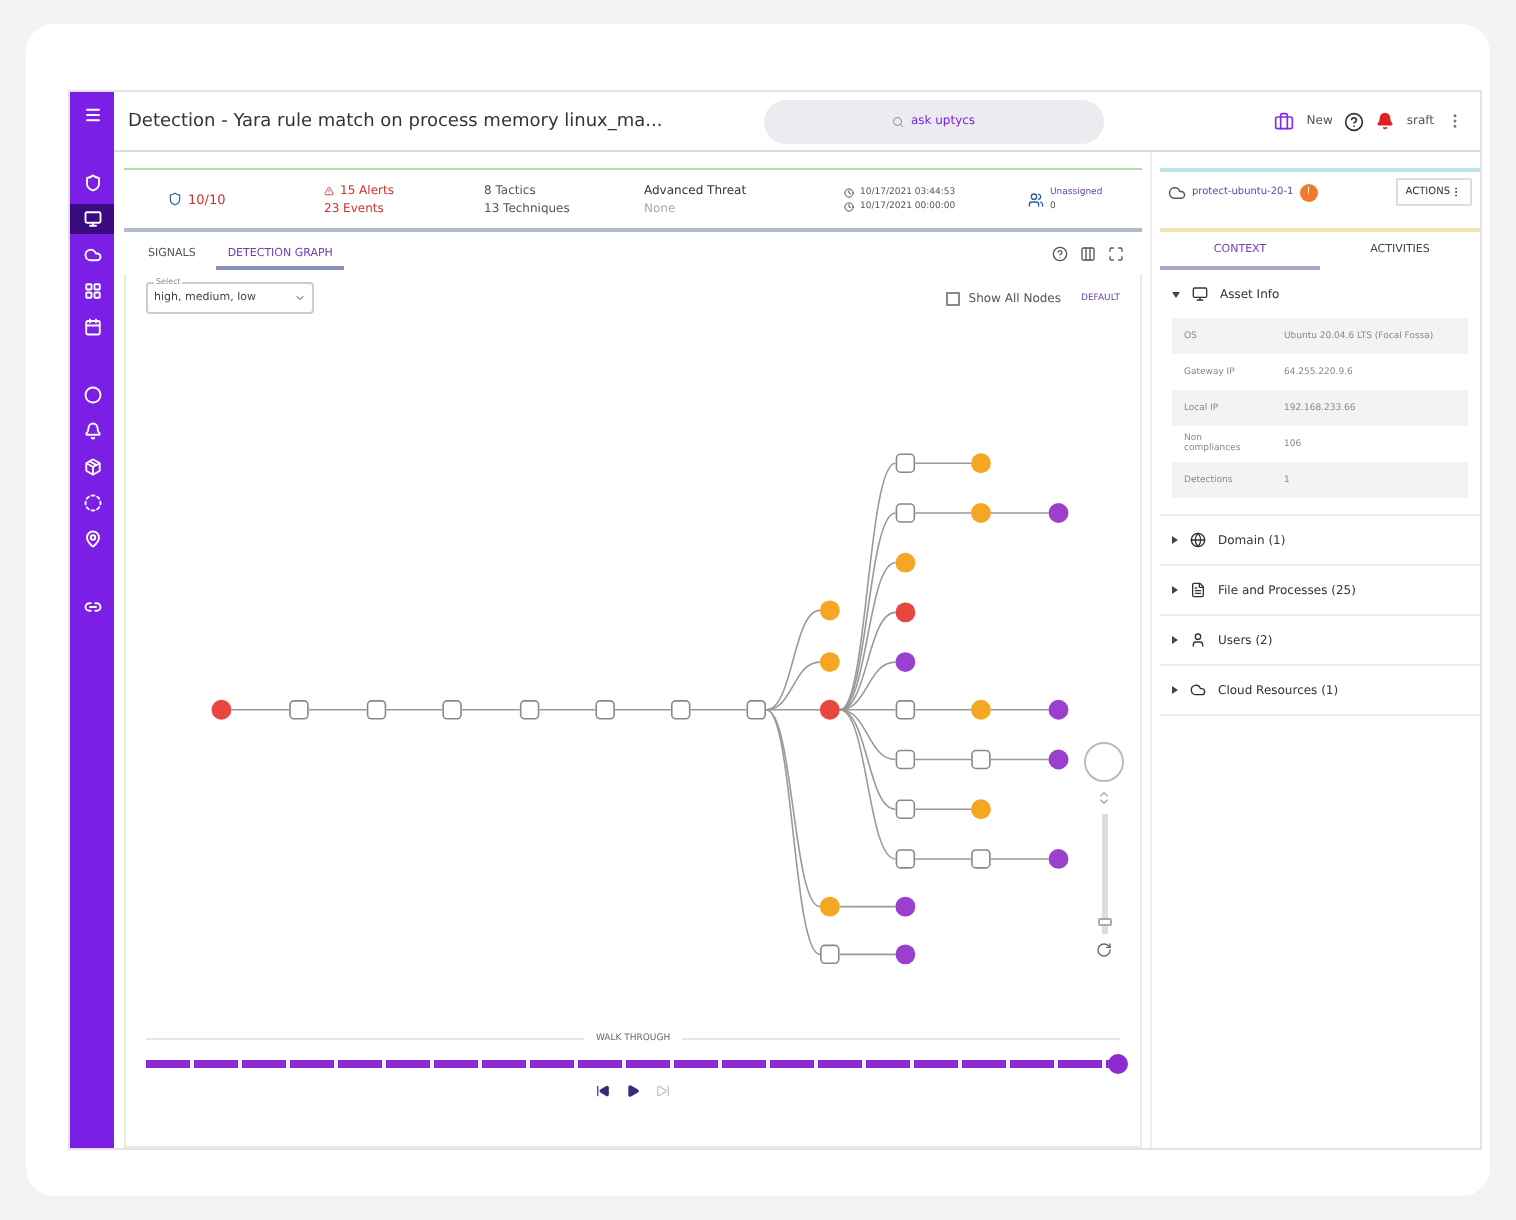 The width and height of the screenshot is (1516, 1220). Describe the element at coordinates (1104, 922) in the screenshot. I see `slider-thumb` at that location.